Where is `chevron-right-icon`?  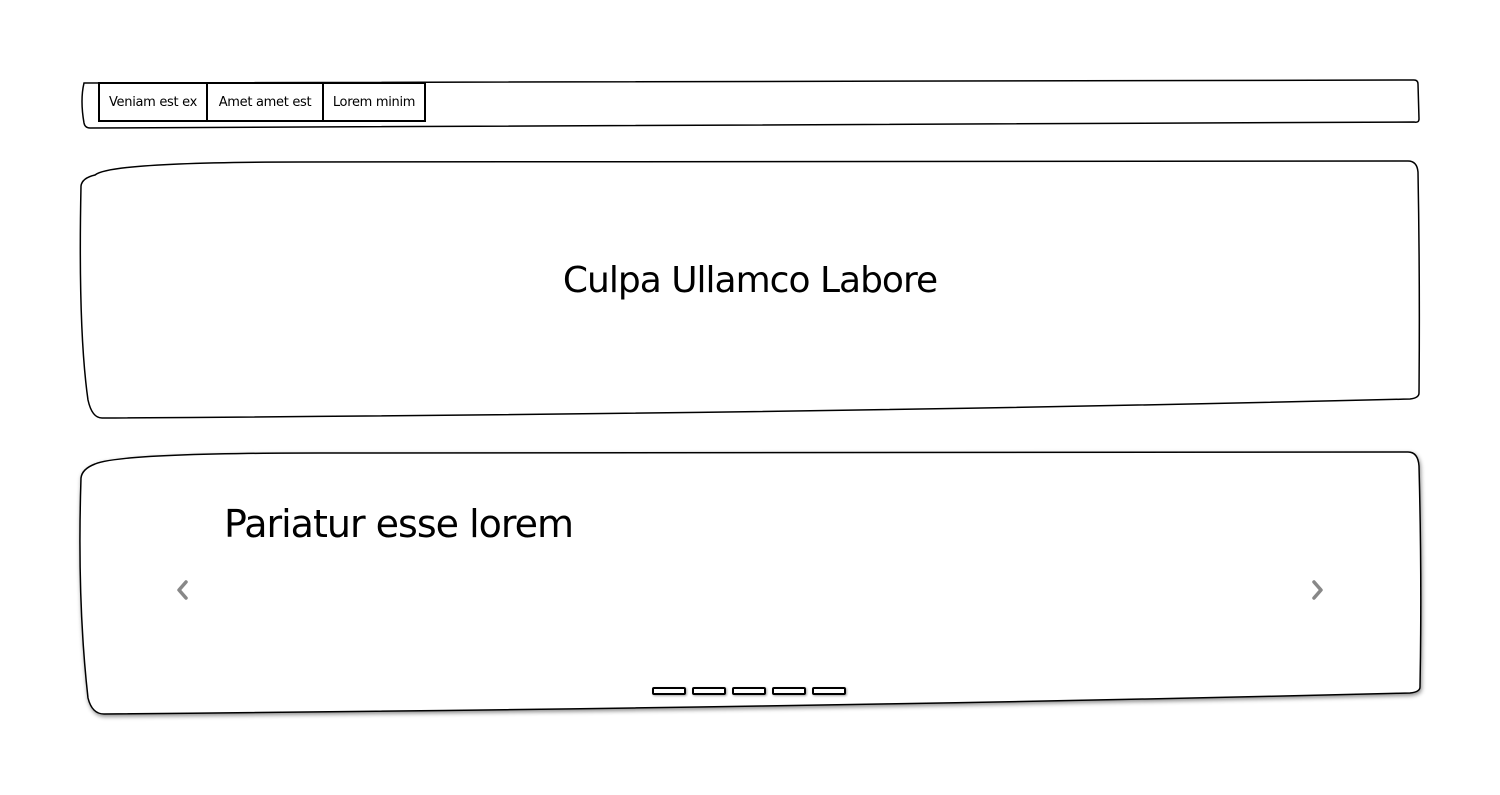
chevron-right-icon is located at coordinates (1317, 590).